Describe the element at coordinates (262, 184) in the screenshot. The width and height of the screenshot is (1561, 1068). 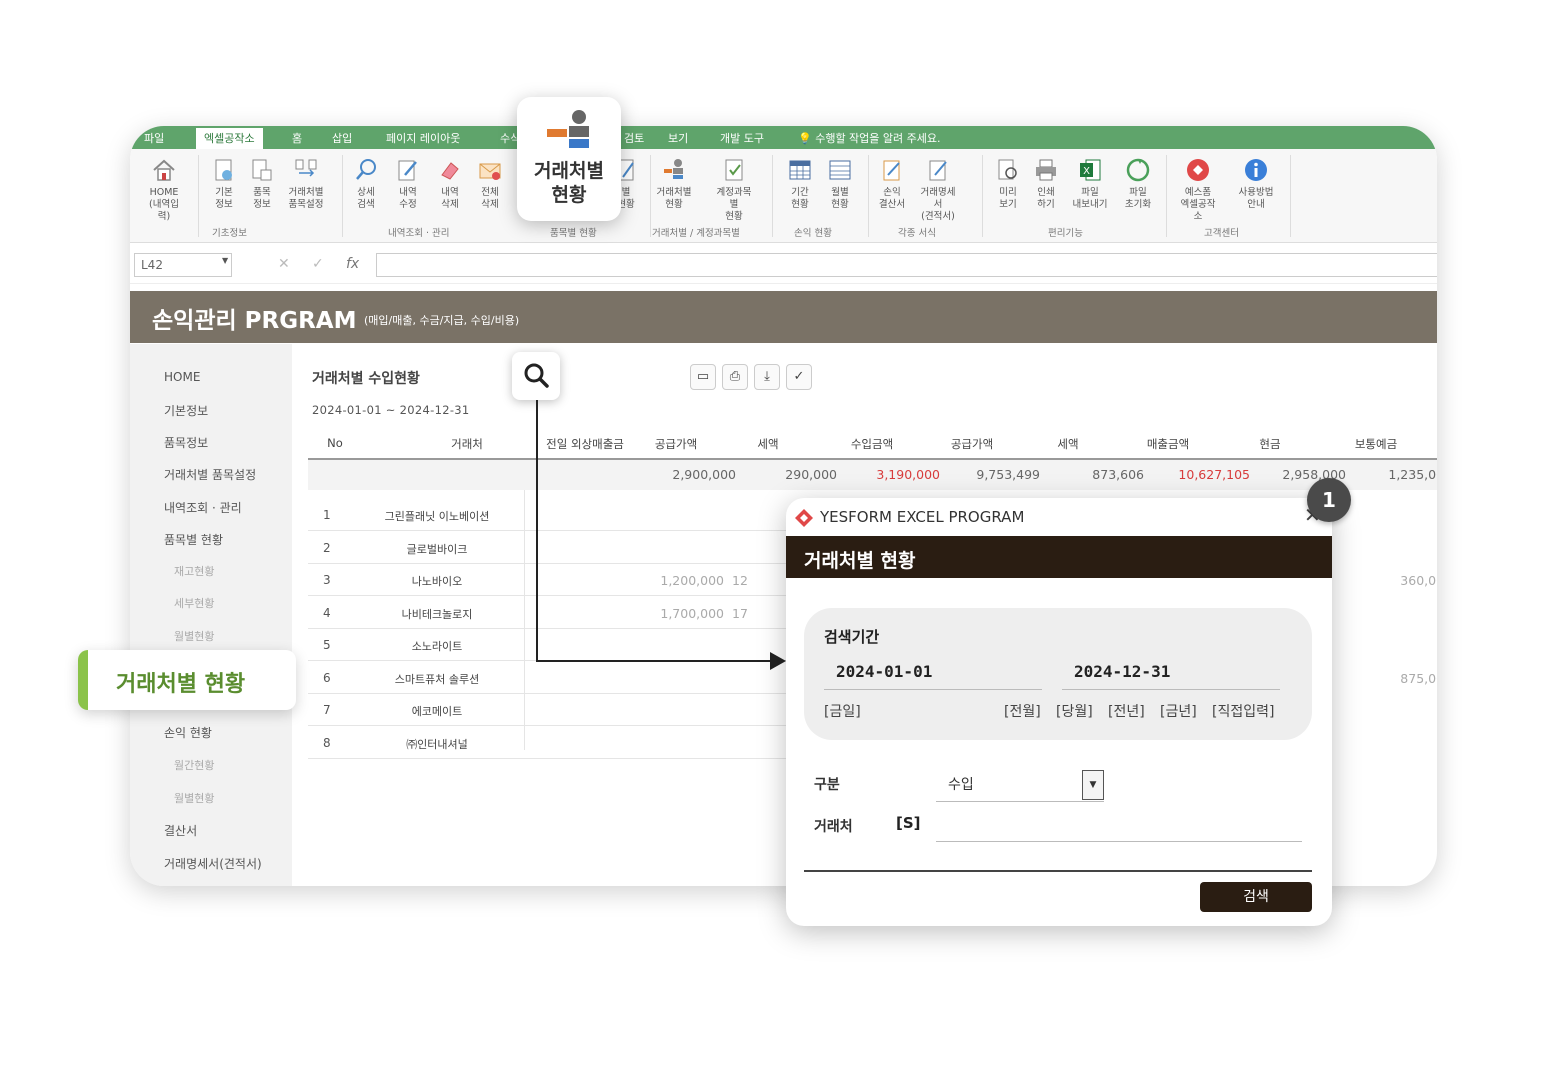
I see `item-info-button: 품목 정보` at that location.